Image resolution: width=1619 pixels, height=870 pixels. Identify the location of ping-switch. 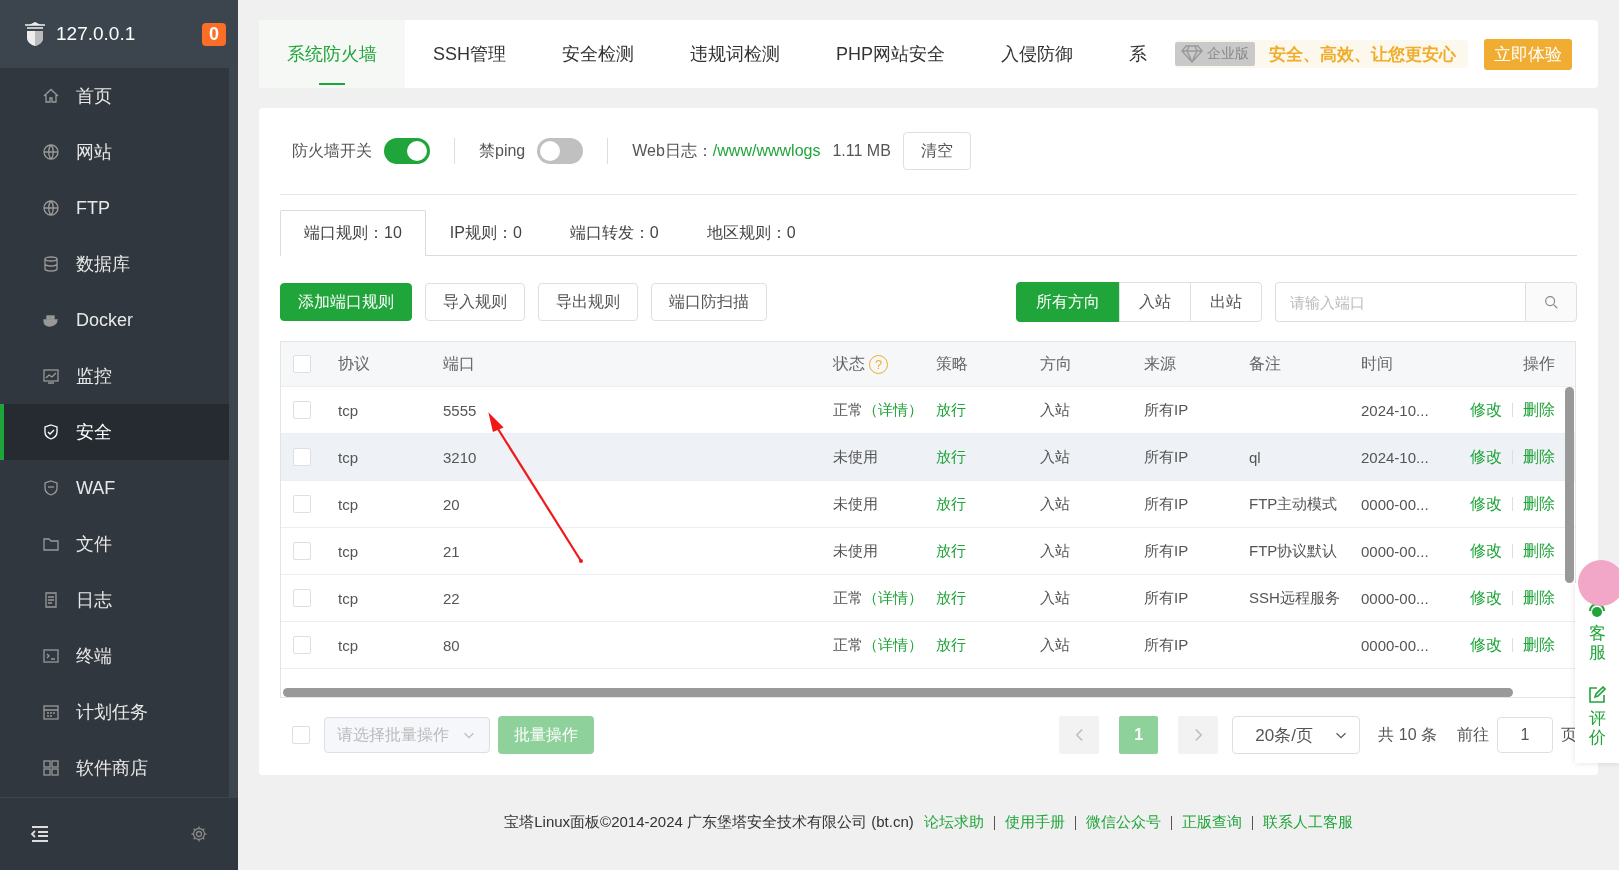
(560, 151).